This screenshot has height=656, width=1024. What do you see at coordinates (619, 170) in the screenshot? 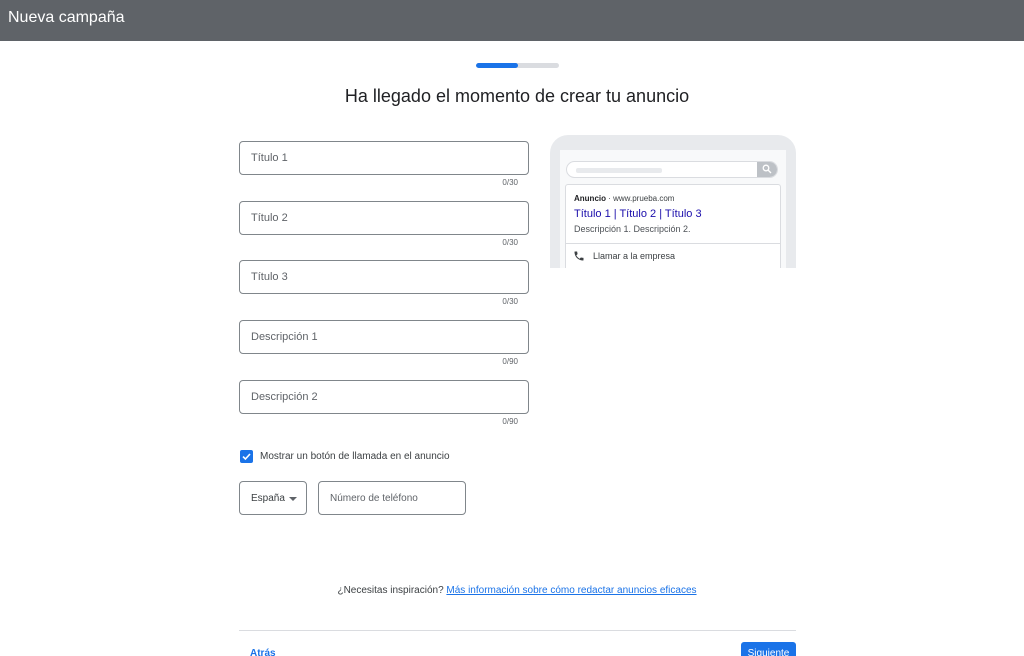
I see `preview-search-placeholder` at bounding box center [619, 170].